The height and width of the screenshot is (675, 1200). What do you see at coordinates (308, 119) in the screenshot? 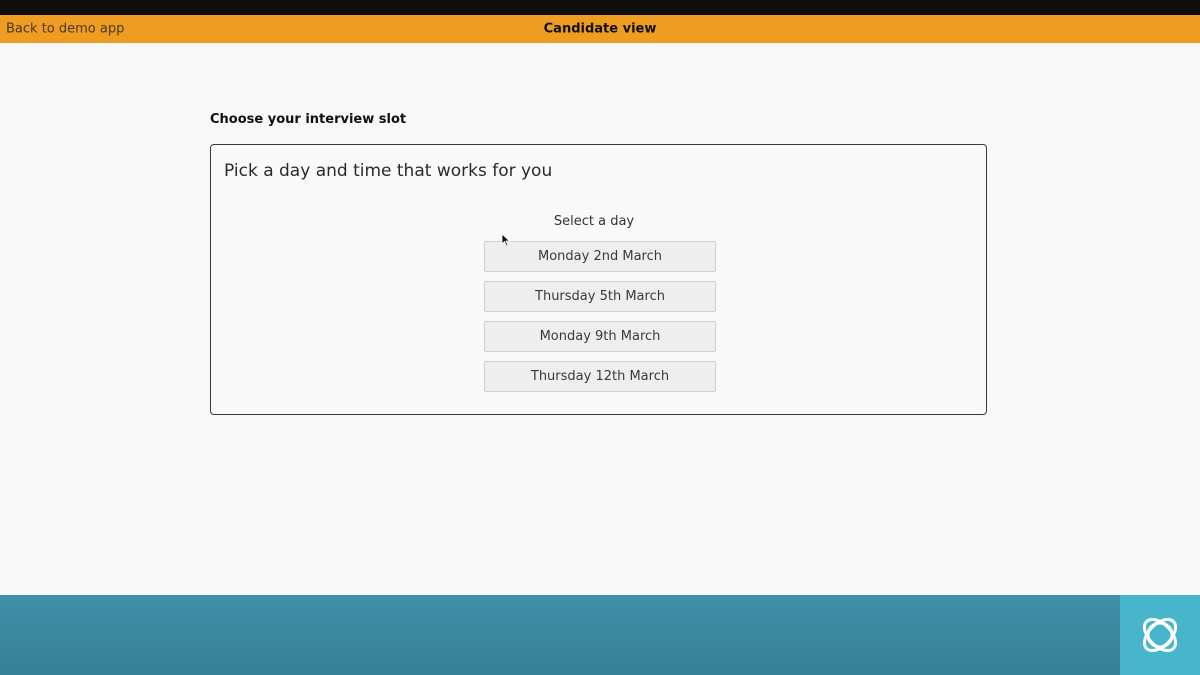
I see `section-title: Choose your interview slot` at bounding box center [308, 119].